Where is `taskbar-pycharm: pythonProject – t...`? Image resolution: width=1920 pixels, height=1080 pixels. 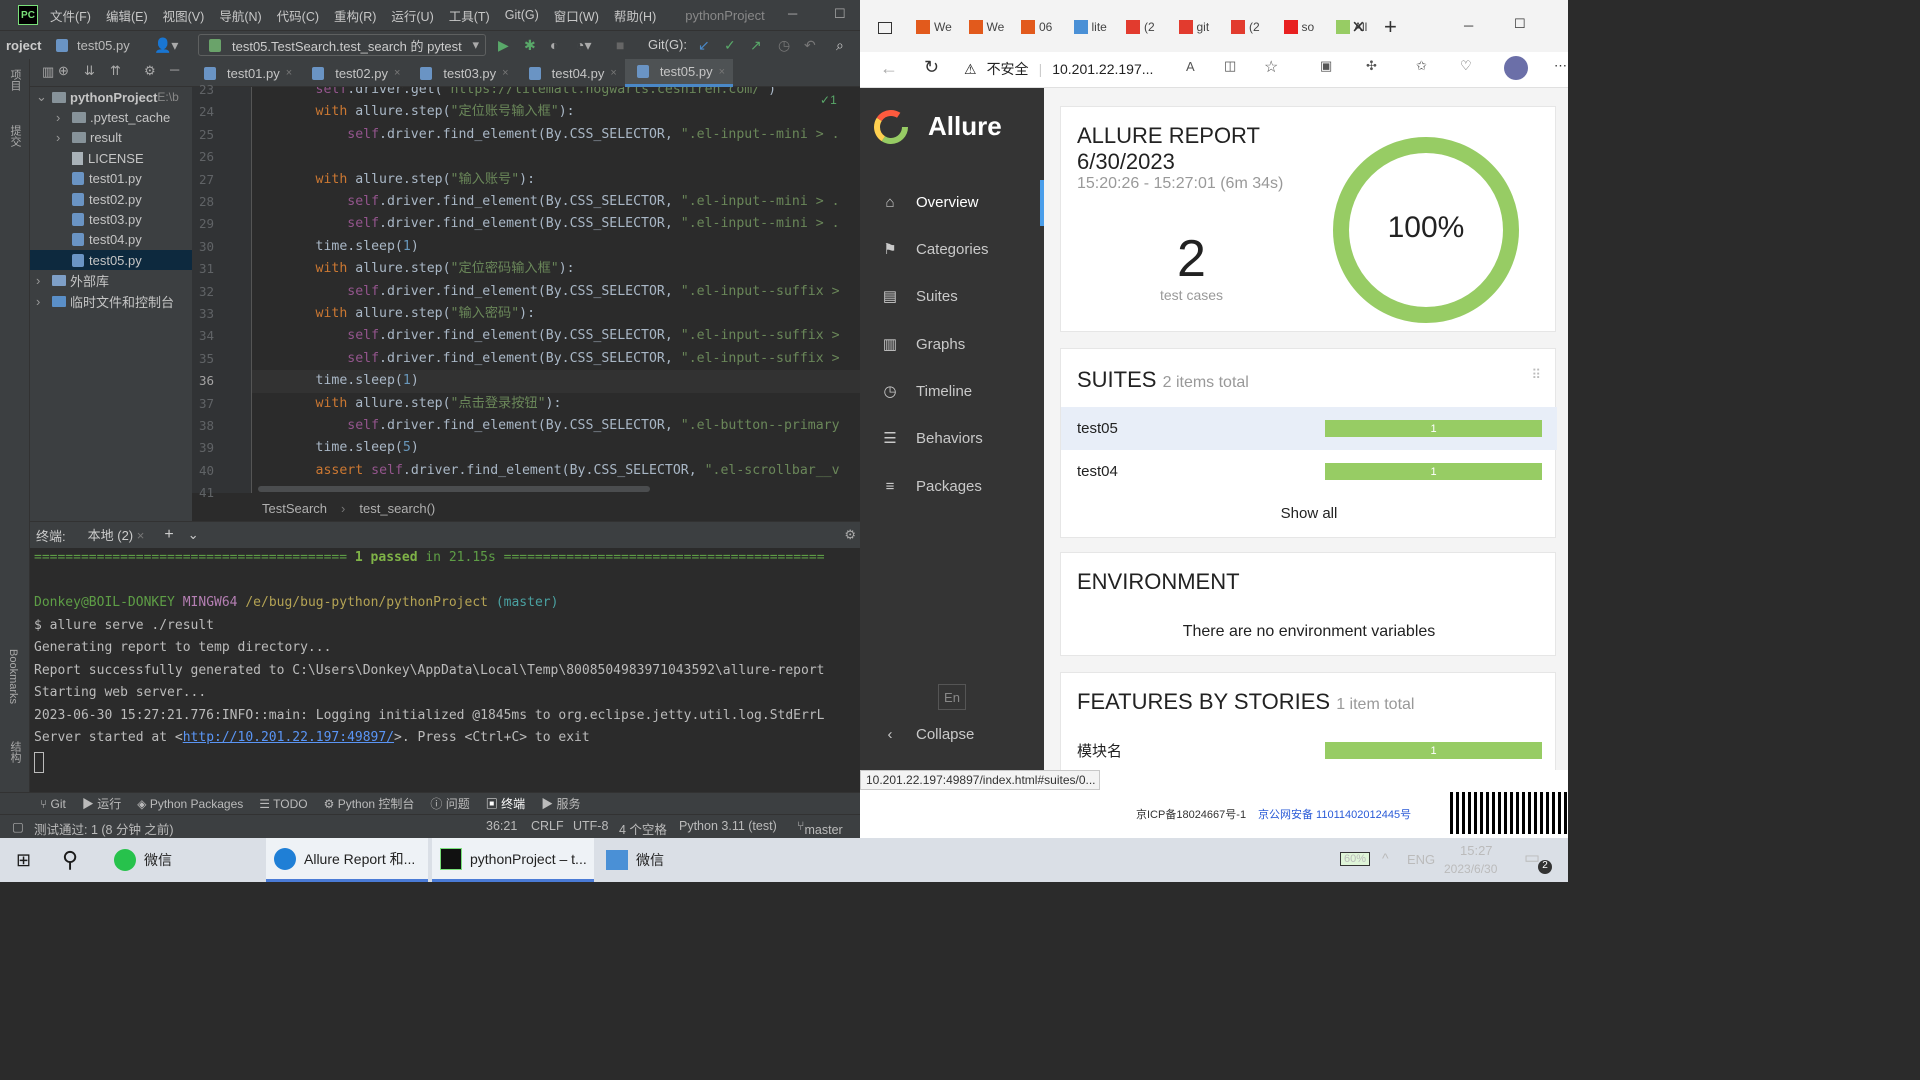 taskbar-pycharm: pythonProject – t... is located at coordinates (513, 860).